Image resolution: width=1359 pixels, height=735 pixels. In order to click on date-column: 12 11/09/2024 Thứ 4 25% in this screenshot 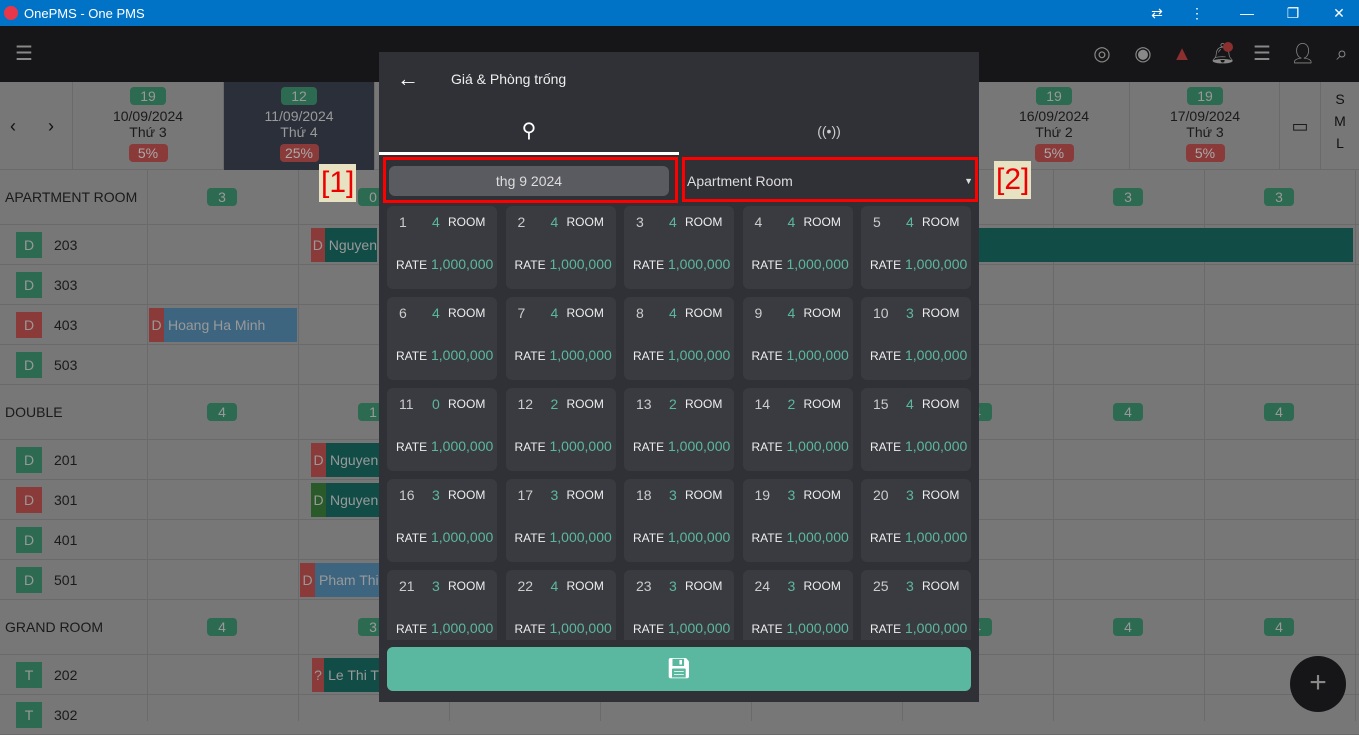, I will do `click(298, 126)`.